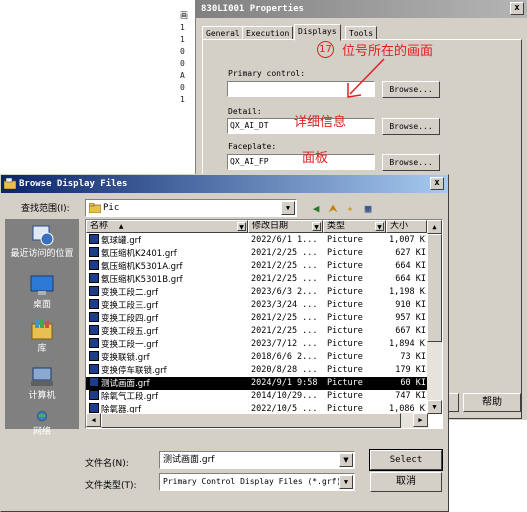  I want to click on file-name: 氨压缩机K2401.grf, so click(139, 254).